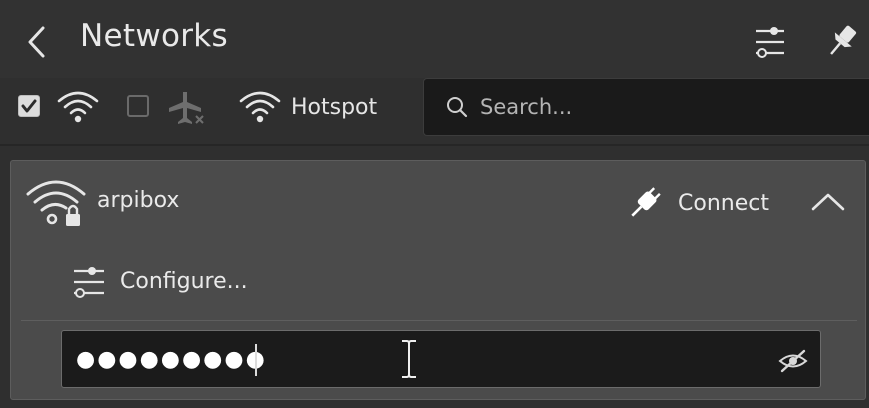 The width and height of the screenshot is (869, 408). What do you see at coordinates (409, 359) in the screenshot?
I see `ibeam-cursor-icon` at bounding box center [409, 359].